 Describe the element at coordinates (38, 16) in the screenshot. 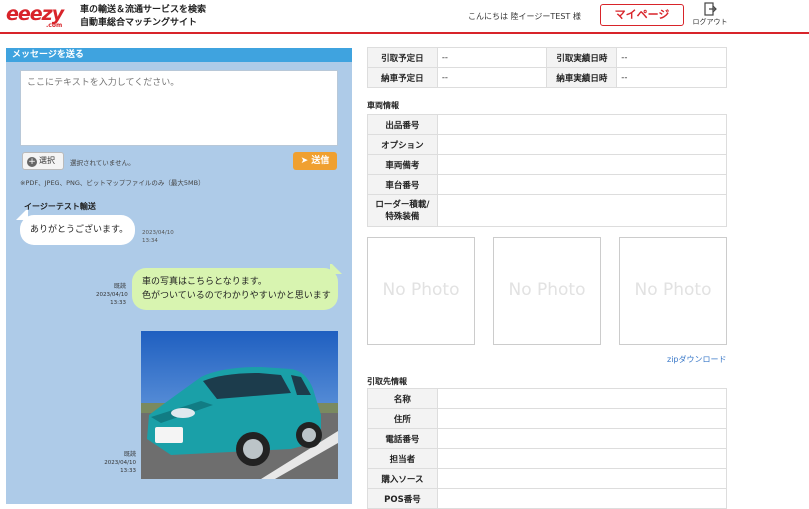

I see `site-logo: eeezy .com` at that location.